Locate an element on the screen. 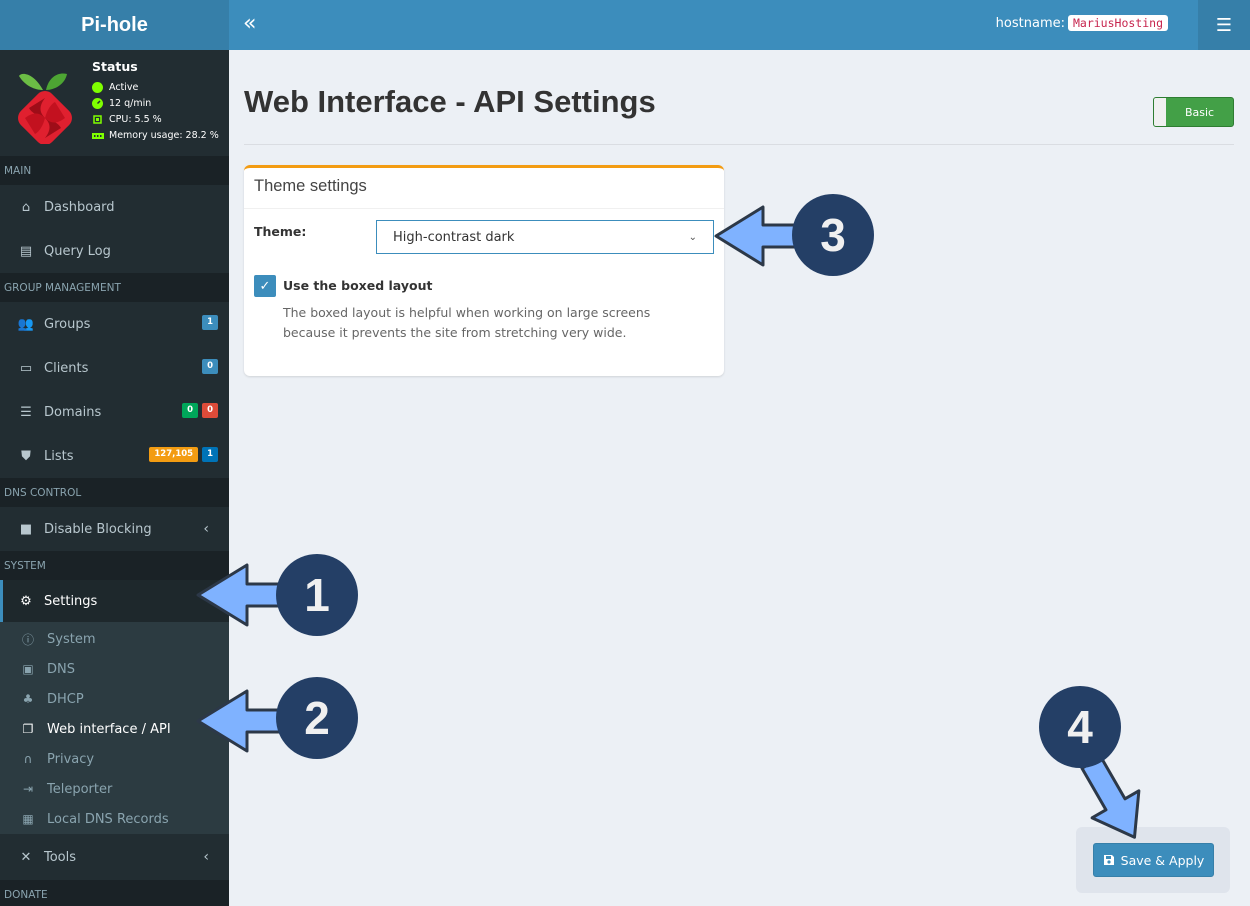 Image resolution: width=1250 pixels, height=906 pixels. checkmark-icon: ✓ is located at coordinates (265, 286).